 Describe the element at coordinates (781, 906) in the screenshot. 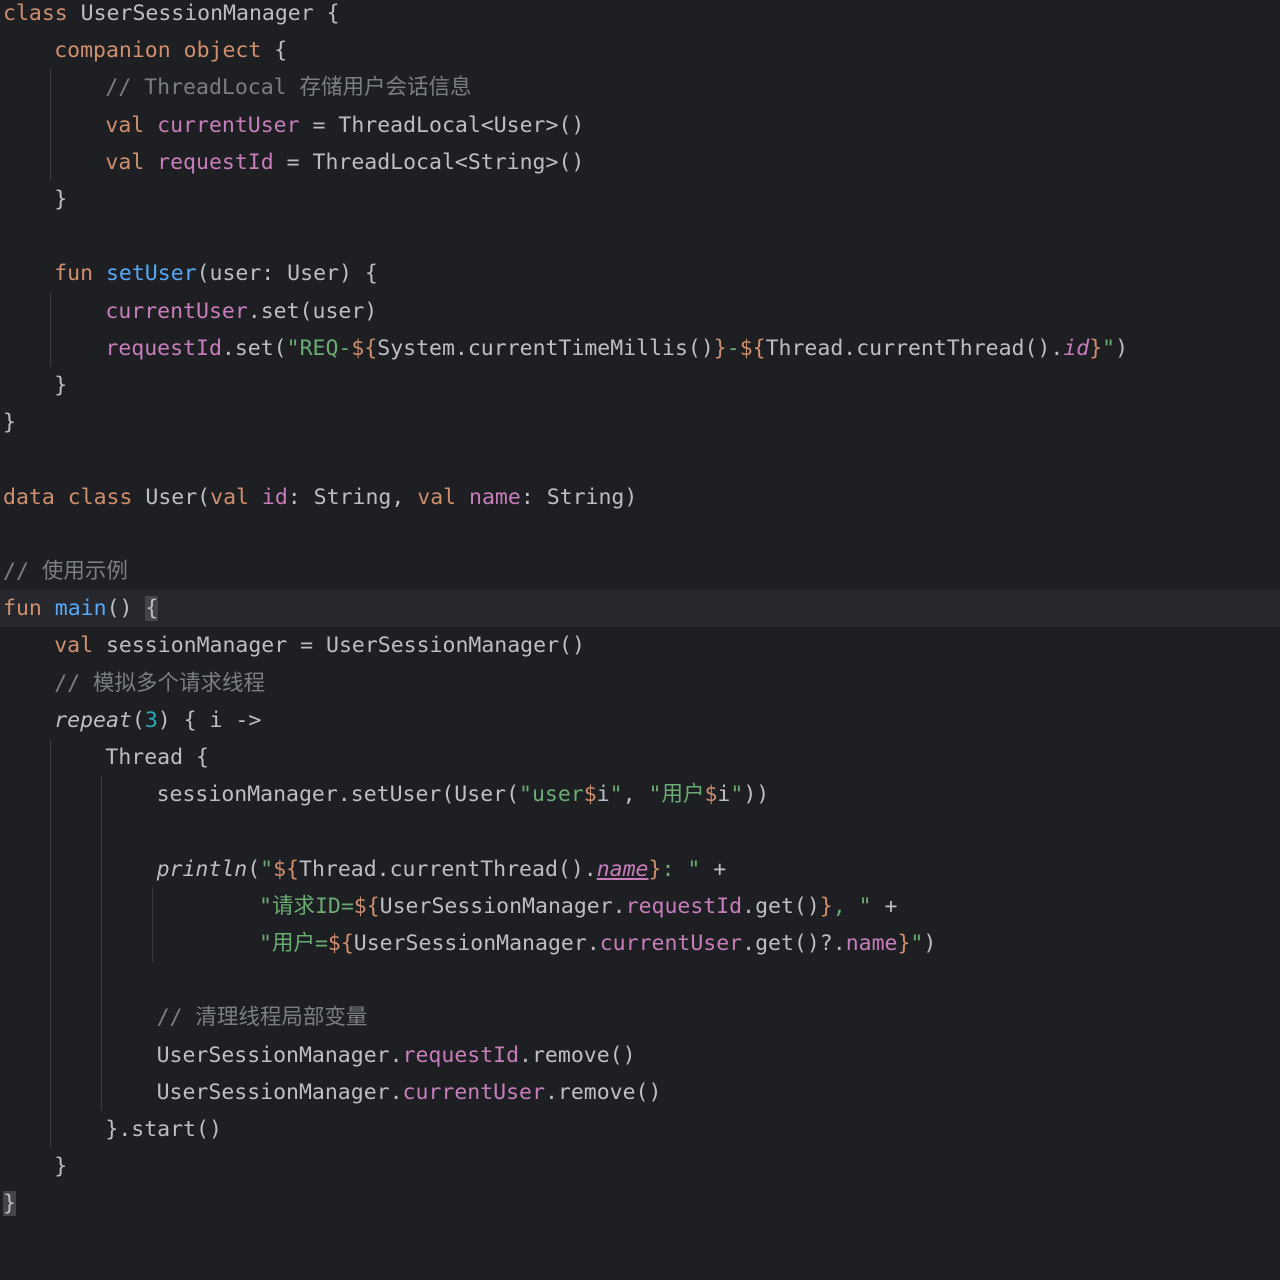

I see `code-token: .get()` at that location.